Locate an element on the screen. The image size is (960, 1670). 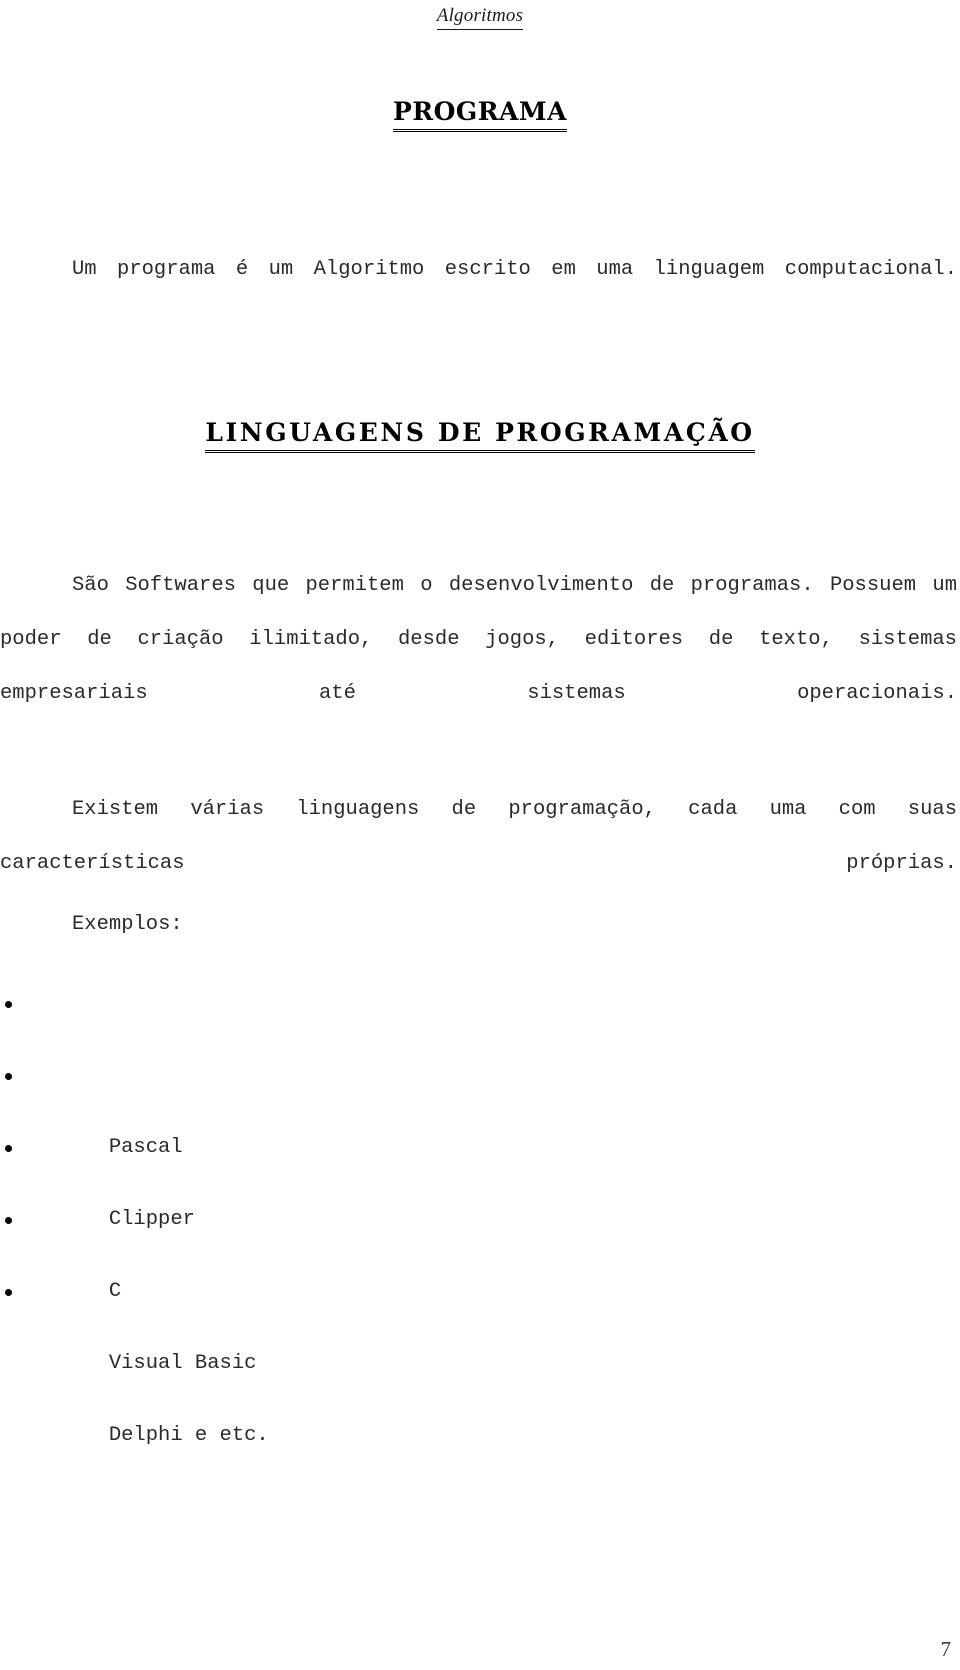
list-item: Clipper is located at coordinates (300, 1135).